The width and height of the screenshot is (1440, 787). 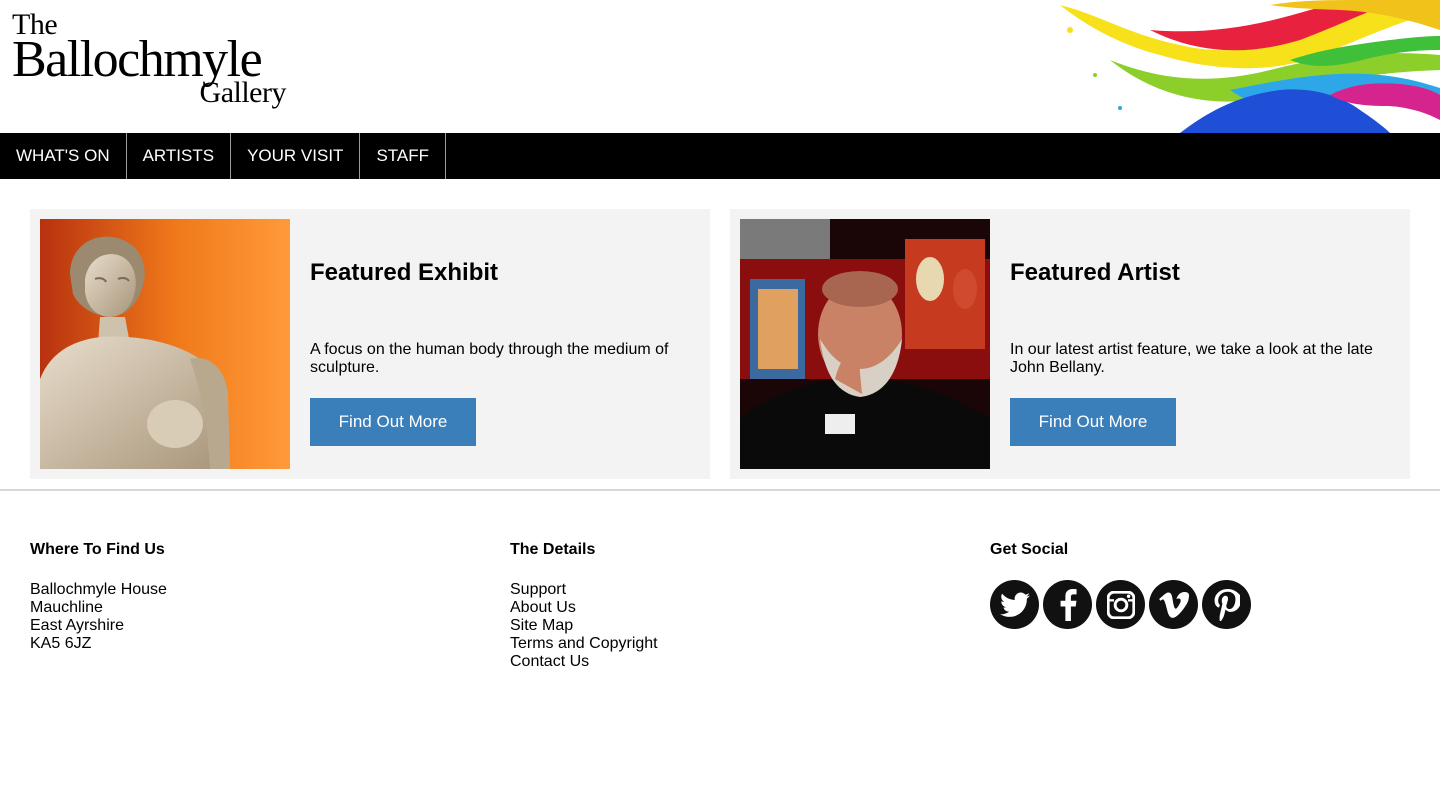 What do you see at coordinates (1250, 66) in the screenshot?
I see `paint-splash-banner` at bounding box center [1250, 66].